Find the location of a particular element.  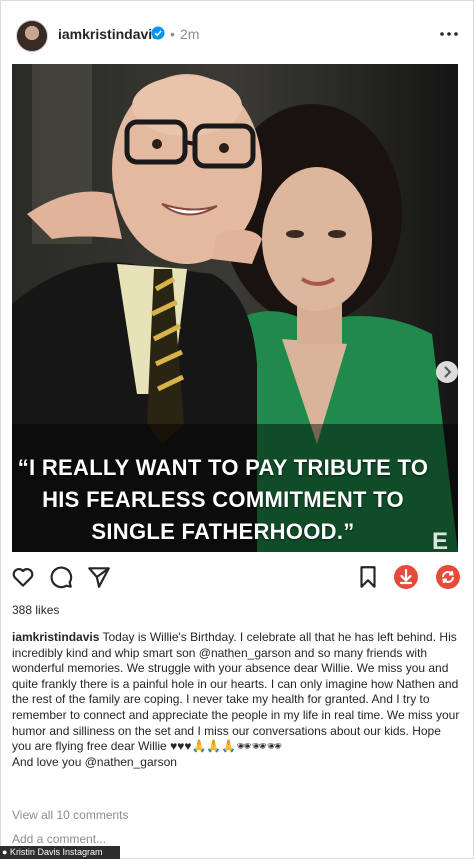

avatar is located at coordinates (32, 36).